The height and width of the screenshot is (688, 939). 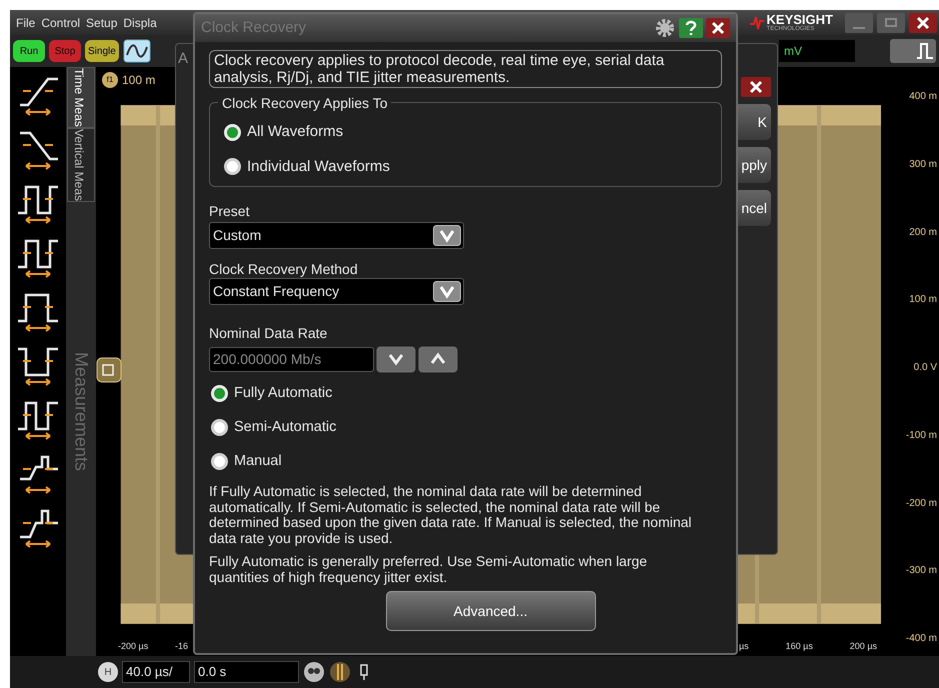 What do you see at coordinates (102, 23) in the screenshot?
I see `menu-item: Setup` at bounding box center [102, 23].